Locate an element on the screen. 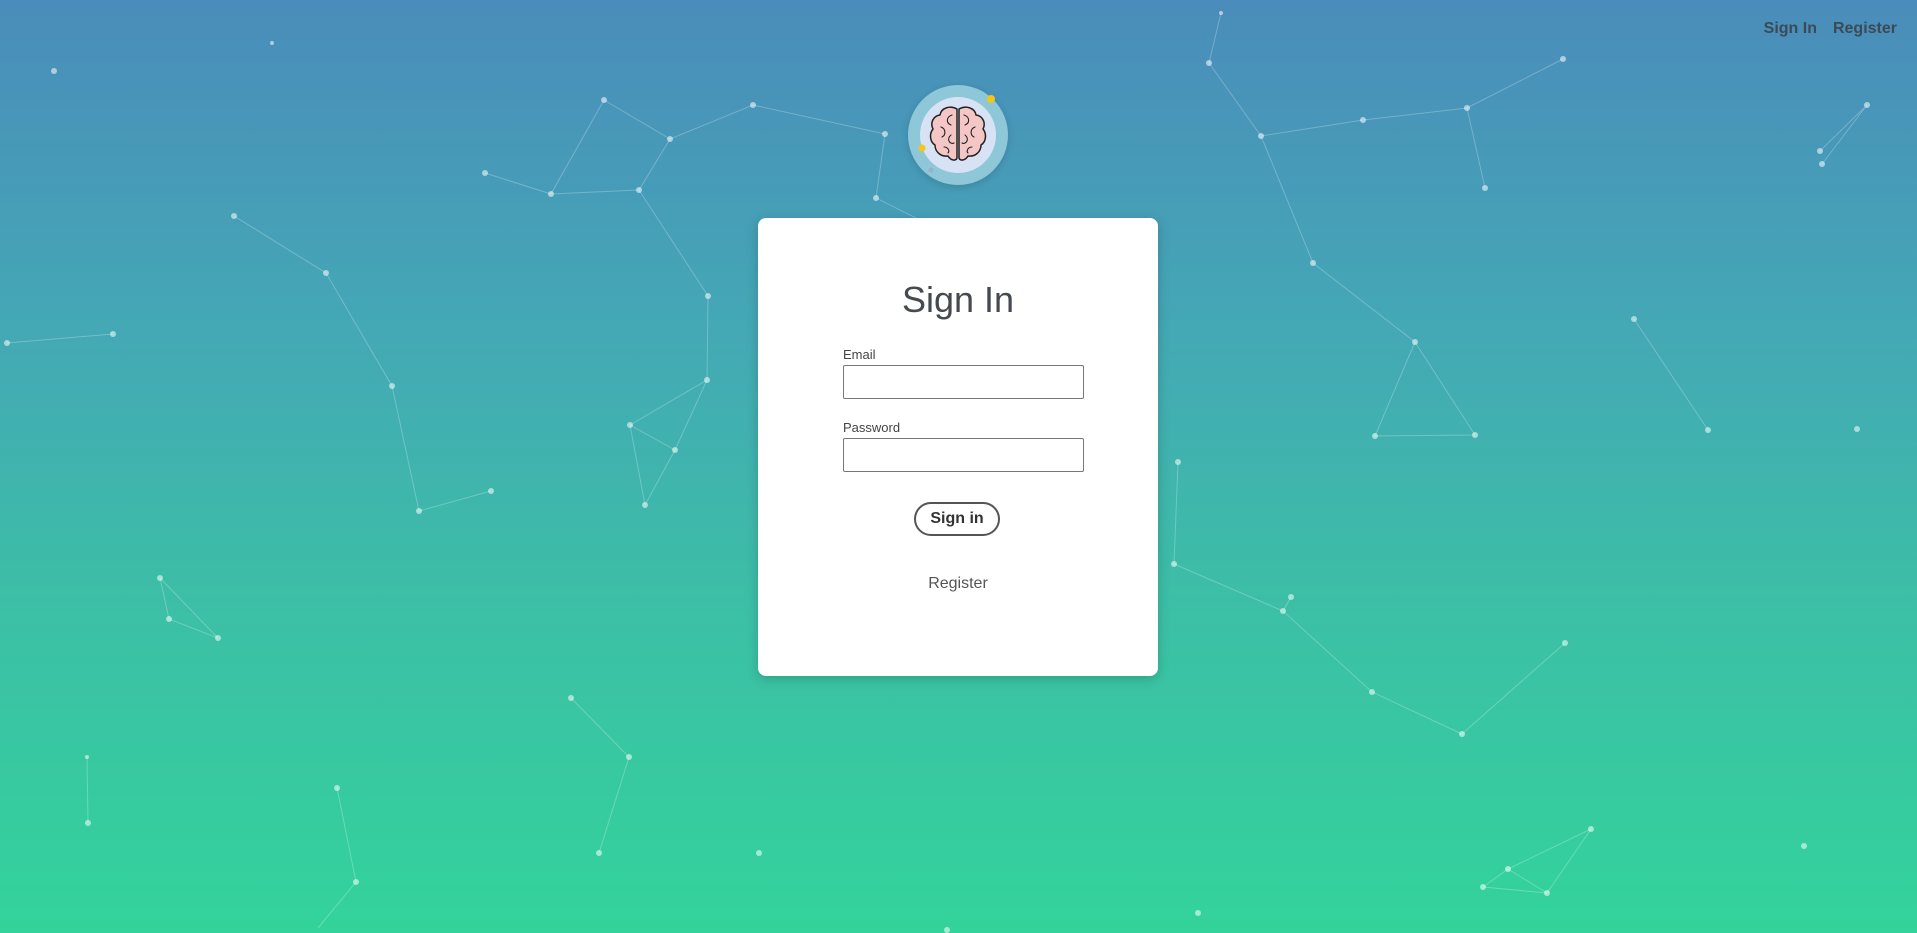 The image size is (1917, 933). register-link: Register is located at coordinates (958, 584).